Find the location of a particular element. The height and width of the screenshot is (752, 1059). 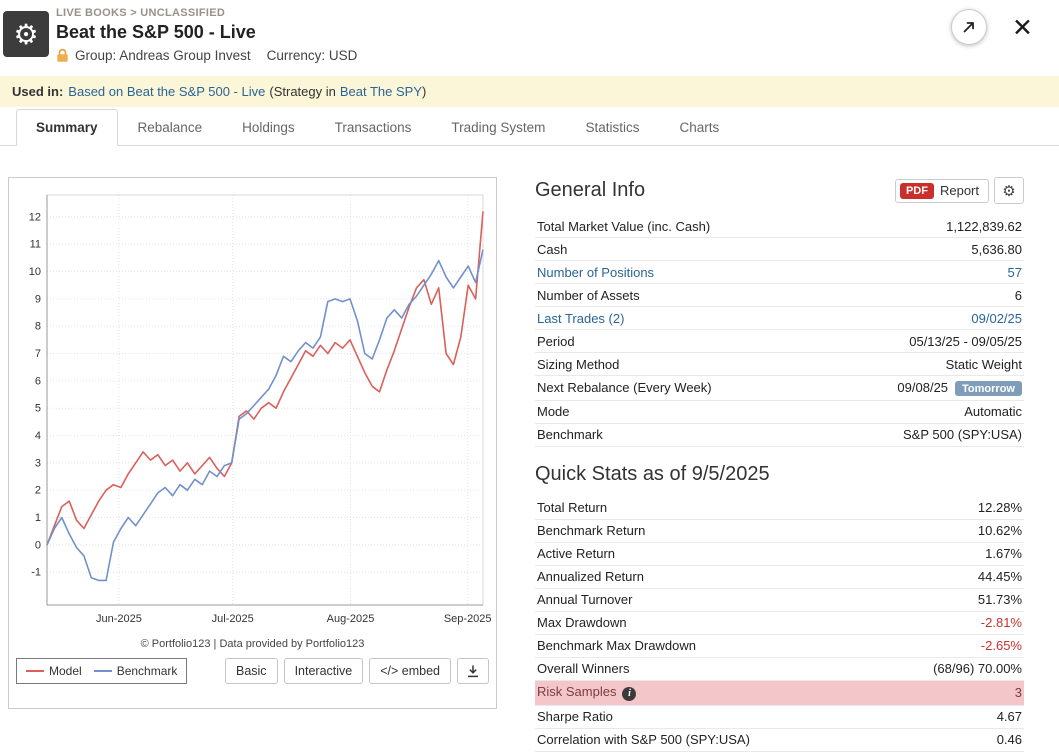

general-info-row: Last Trades (2) 09/02/25 is located at coordinates (779, 318).